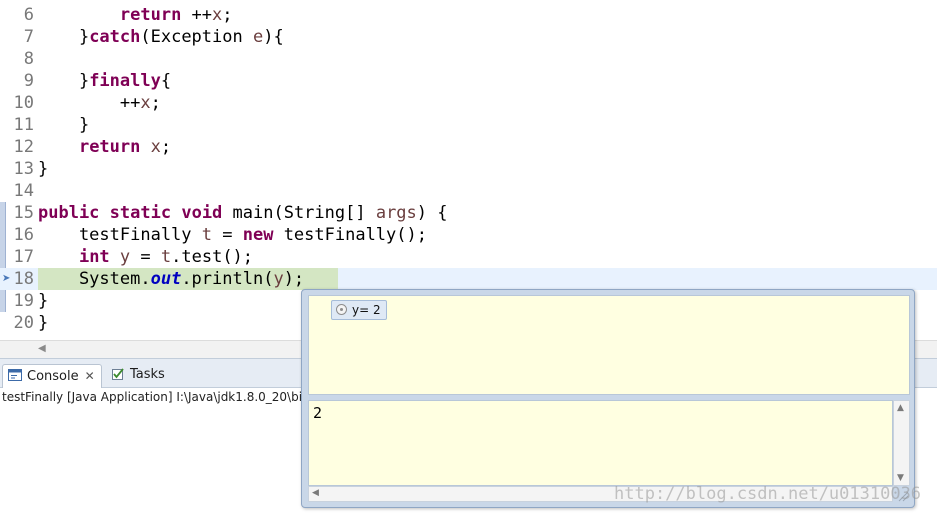  I want to click on line-number: 12, so click(23, 147).